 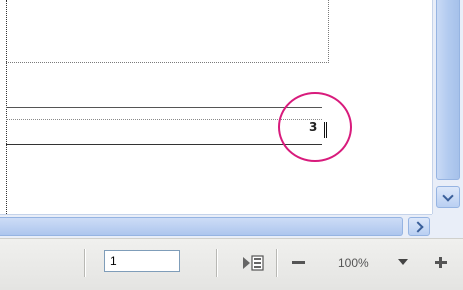 I want to click on zoom-dropdown-button, so click(x=403, y=263).